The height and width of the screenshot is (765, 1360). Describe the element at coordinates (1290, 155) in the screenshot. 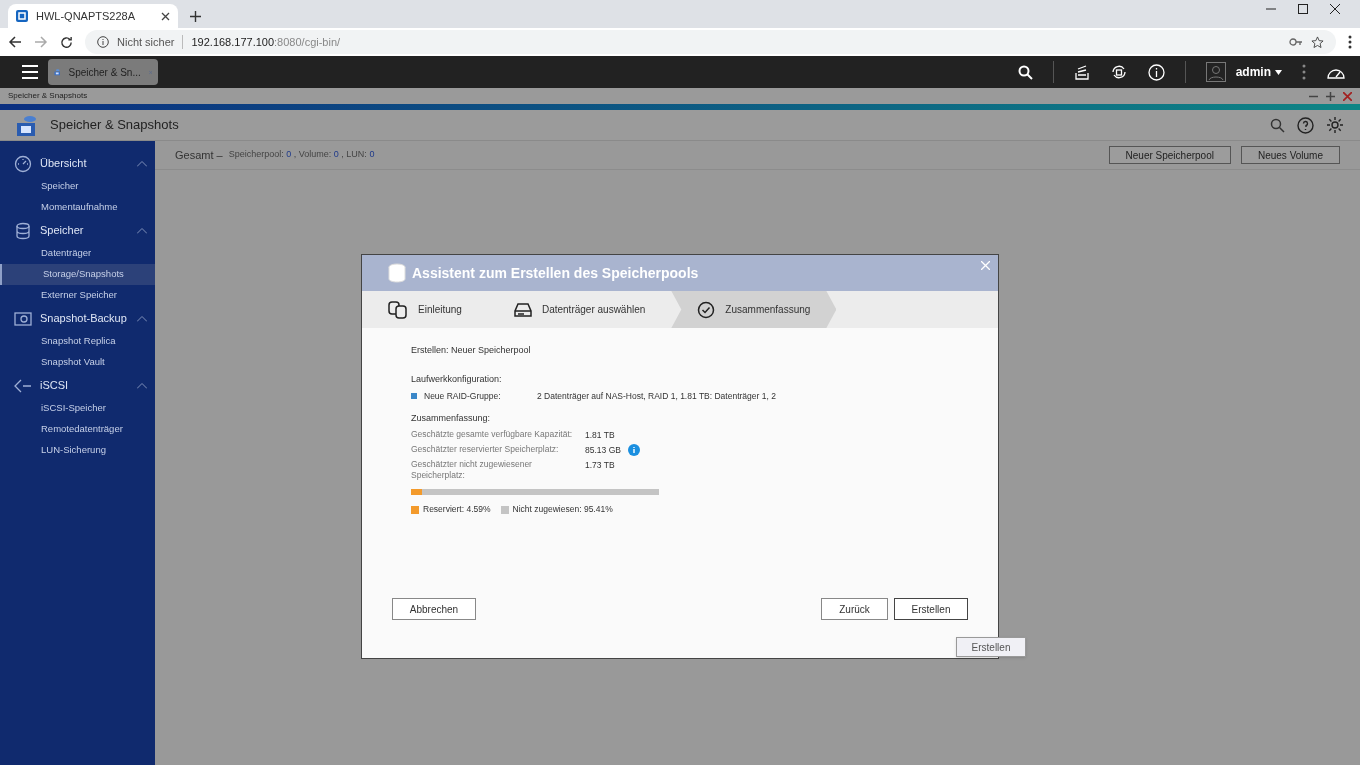

I see `toolbar-button: Neues Volume` at that location.